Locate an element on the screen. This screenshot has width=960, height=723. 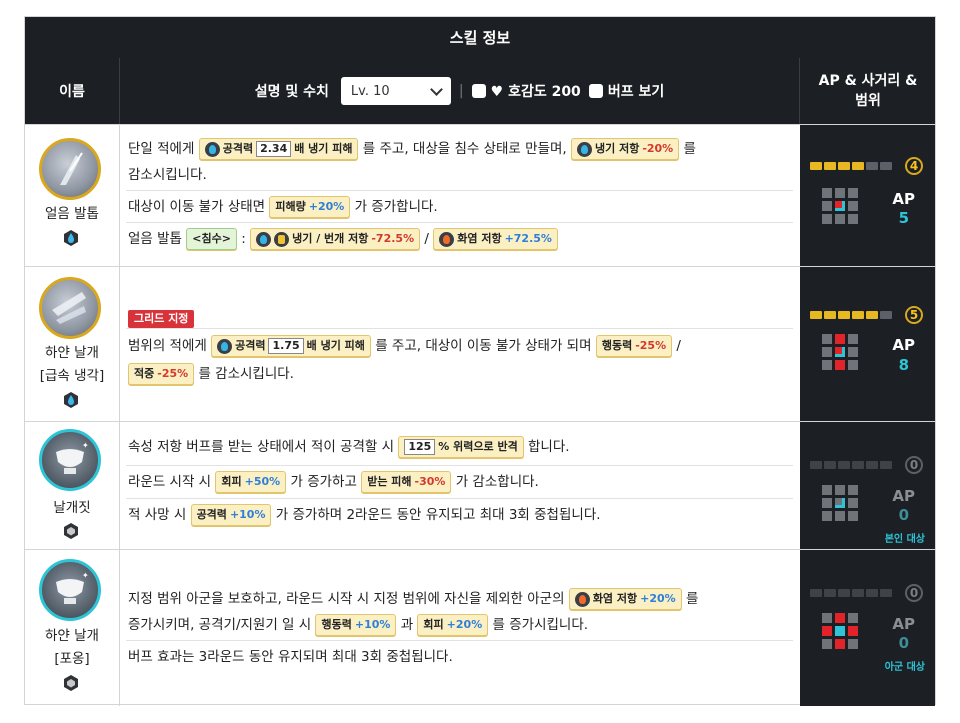
header-ap-line2: 범위 is located at coordinates (868, 101).